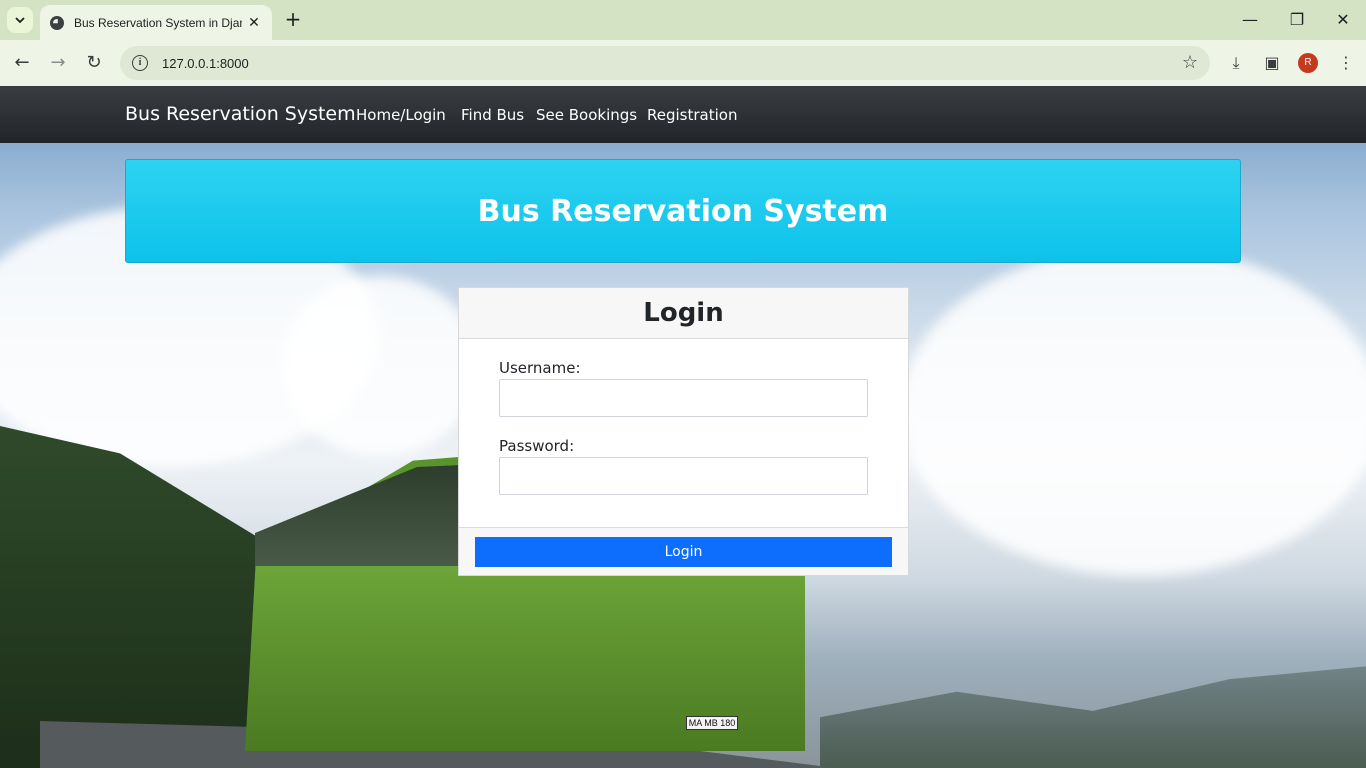 This screenshot has width=1366, height=768. Describe the element at coordinates (537, 446) in the screenshot. I see `password-label: Password:` at that location.